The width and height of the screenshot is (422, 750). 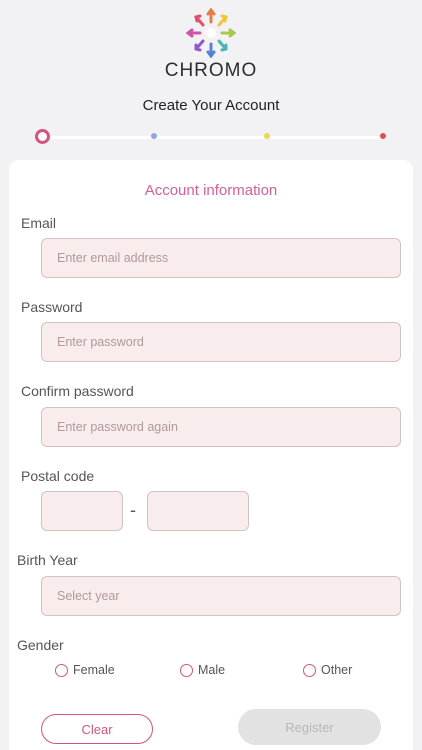 I want to click on section-title: Account information, so click(x=211, y=190).